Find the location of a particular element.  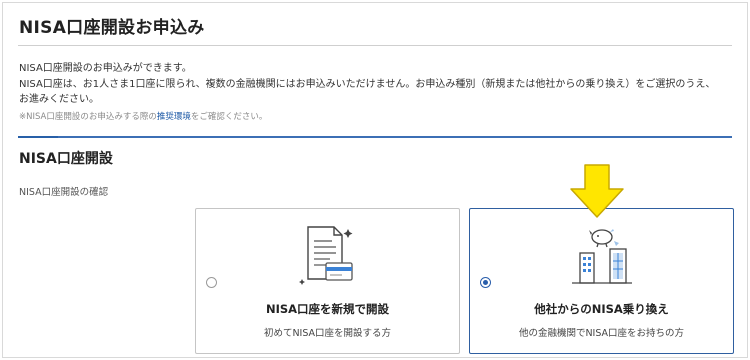

option-transfer: 他社からのNISA乗り換え 他の金融機関でNISA口座をお持ちの方 is located at coordinates (601, 281).